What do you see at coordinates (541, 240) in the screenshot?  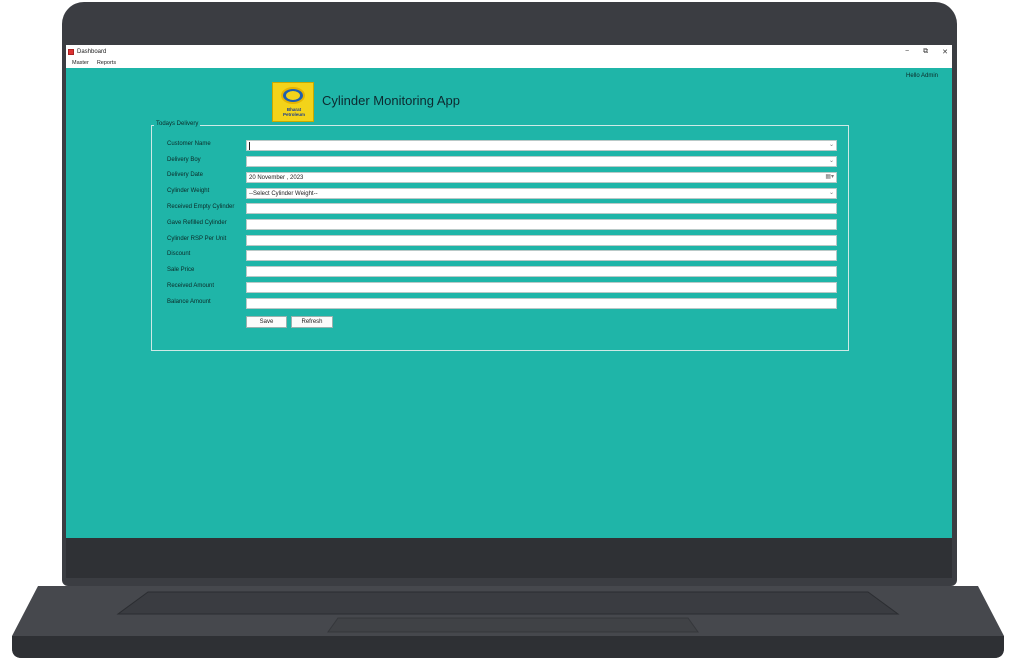 I see `rsp-input` at bounding box center [541, 240].